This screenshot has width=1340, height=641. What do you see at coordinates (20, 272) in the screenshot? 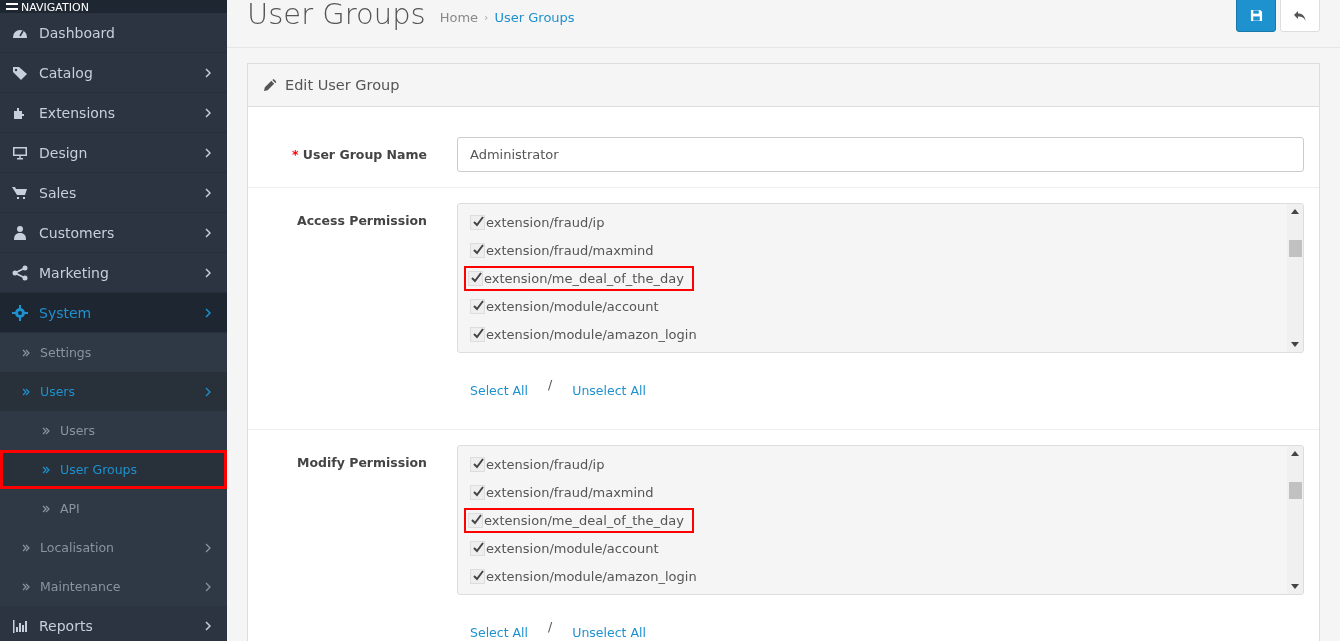
I see `share-icon` at bounding box center [20, 272].